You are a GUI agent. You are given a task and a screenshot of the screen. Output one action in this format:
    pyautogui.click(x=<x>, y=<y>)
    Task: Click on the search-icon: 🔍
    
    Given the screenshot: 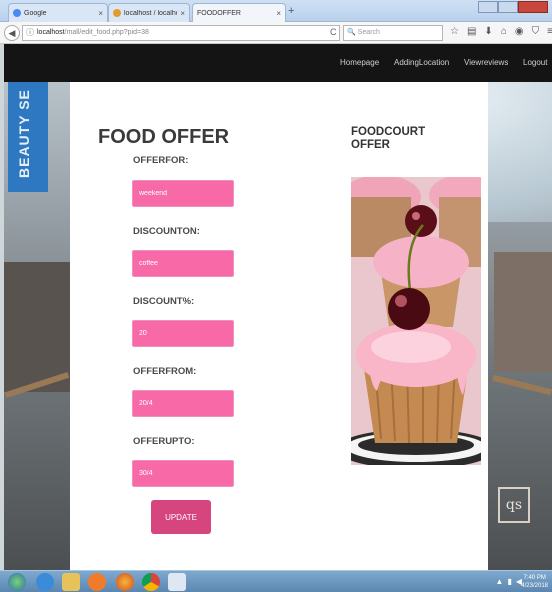 What is the action you would take?
    pyautogui.click(x=351, y=32)
    